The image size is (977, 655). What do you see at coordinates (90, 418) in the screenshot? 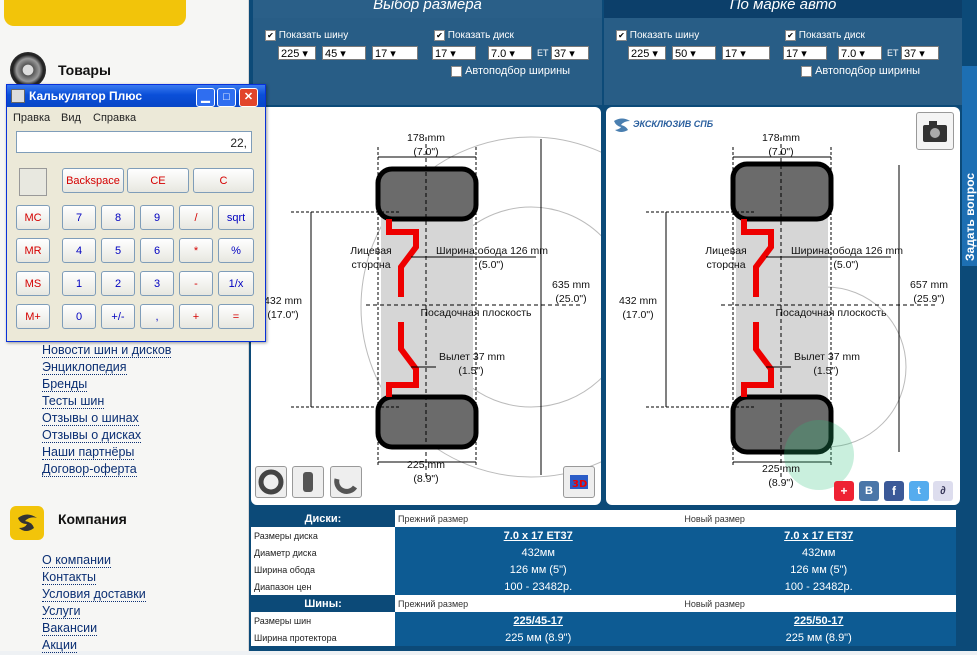
I see `sidebar-link: Отзывы о шинах` at bounding box center [90, 418].